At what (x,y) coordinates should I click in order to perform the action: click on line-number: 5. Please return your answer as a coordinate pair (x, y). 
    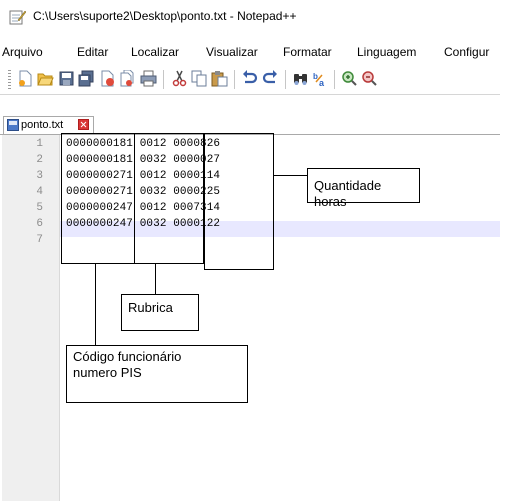
    Looking at the image, I should click on (39, 208).